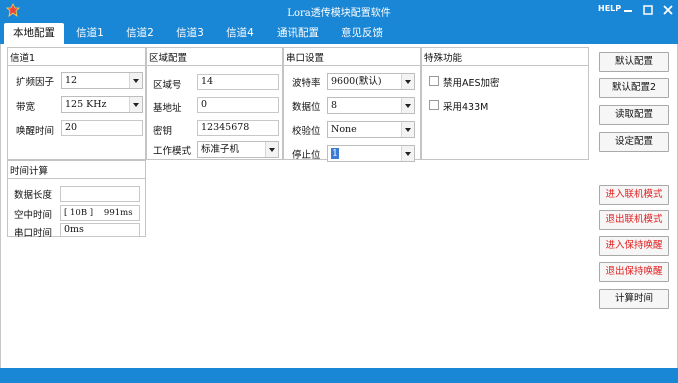 This screenshot has height=383, width=678. I want to click on tab-bar: 本地配置 信道1 信道2 信道3 信道4 通讯配置 意见反馈, so click(339, 32).